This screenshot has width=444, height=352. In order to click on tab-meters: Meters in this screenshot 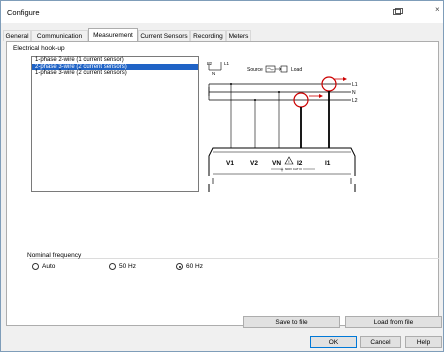, I will do `click(238, 35)`.